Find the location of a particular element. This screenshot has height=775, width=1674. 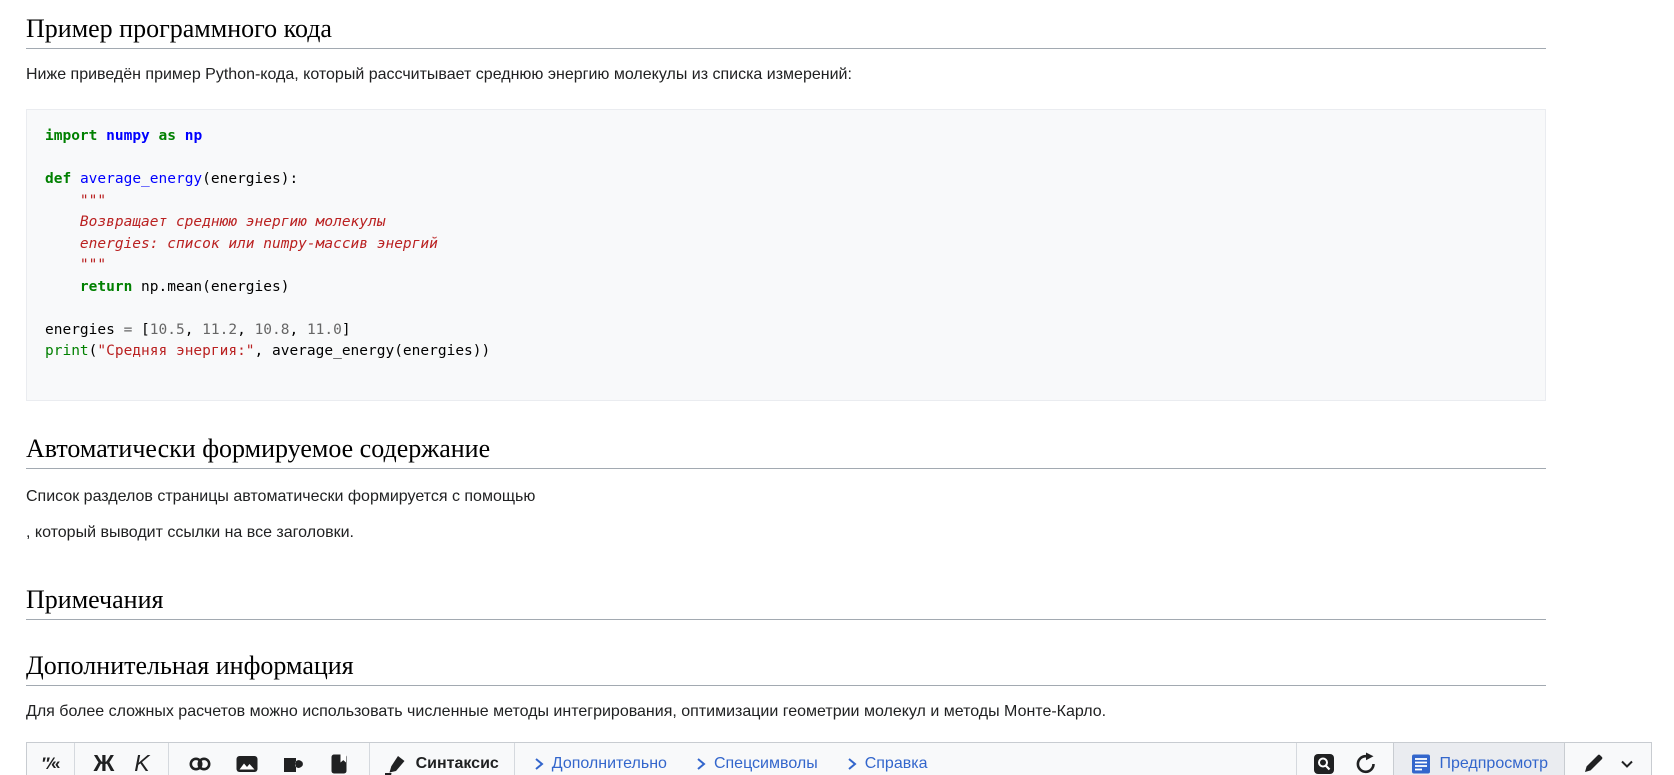

insert-template-button is located at coordinates (293, 763).